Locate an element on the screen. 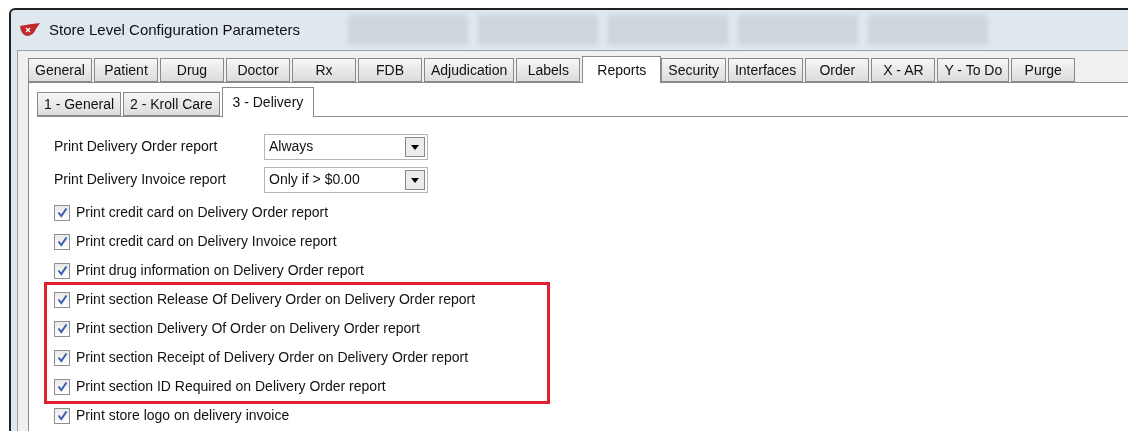 This screenshot has width=1128, height=431. tab: Reports is located at coordinates (622, 69).